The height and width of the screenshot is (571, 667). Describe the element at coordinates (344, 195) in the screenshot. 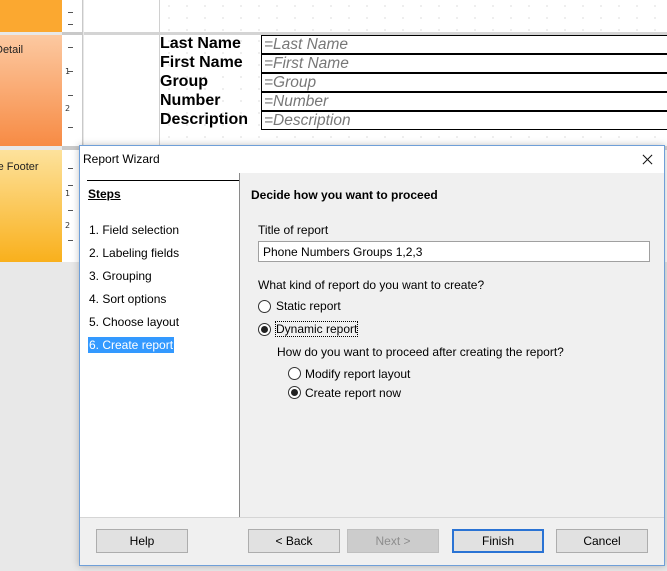

I see `page-heading: Decide how you want to proceed` at that location.